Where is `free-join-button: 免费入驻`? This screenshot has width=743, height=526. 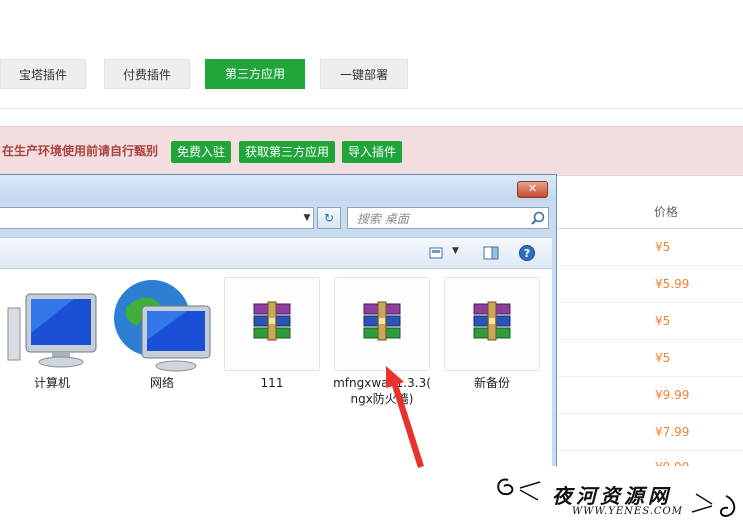 free-join-button: 免费入驻 is located at coordinates (201, 152).